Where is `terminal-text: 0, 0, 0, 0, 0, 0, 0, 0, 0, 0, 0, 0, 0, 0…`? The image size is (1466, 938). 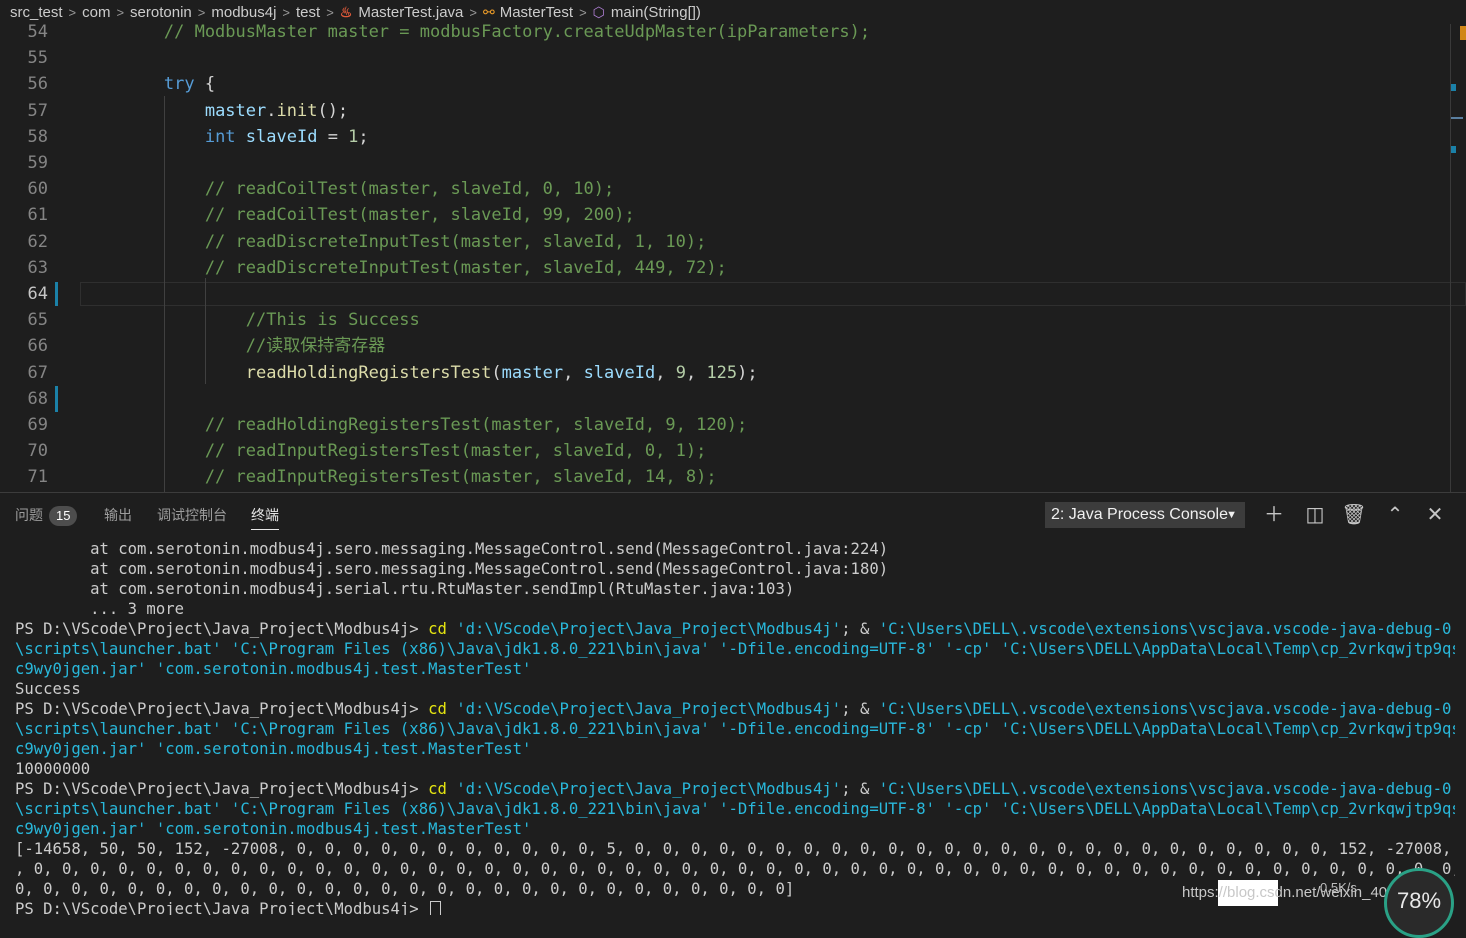
terminal-text: 0, 0, 0, 0, 0, 0, 0, 0, 0, 0, 0, 0, 0, 0… is located at coordinates (405, 889).